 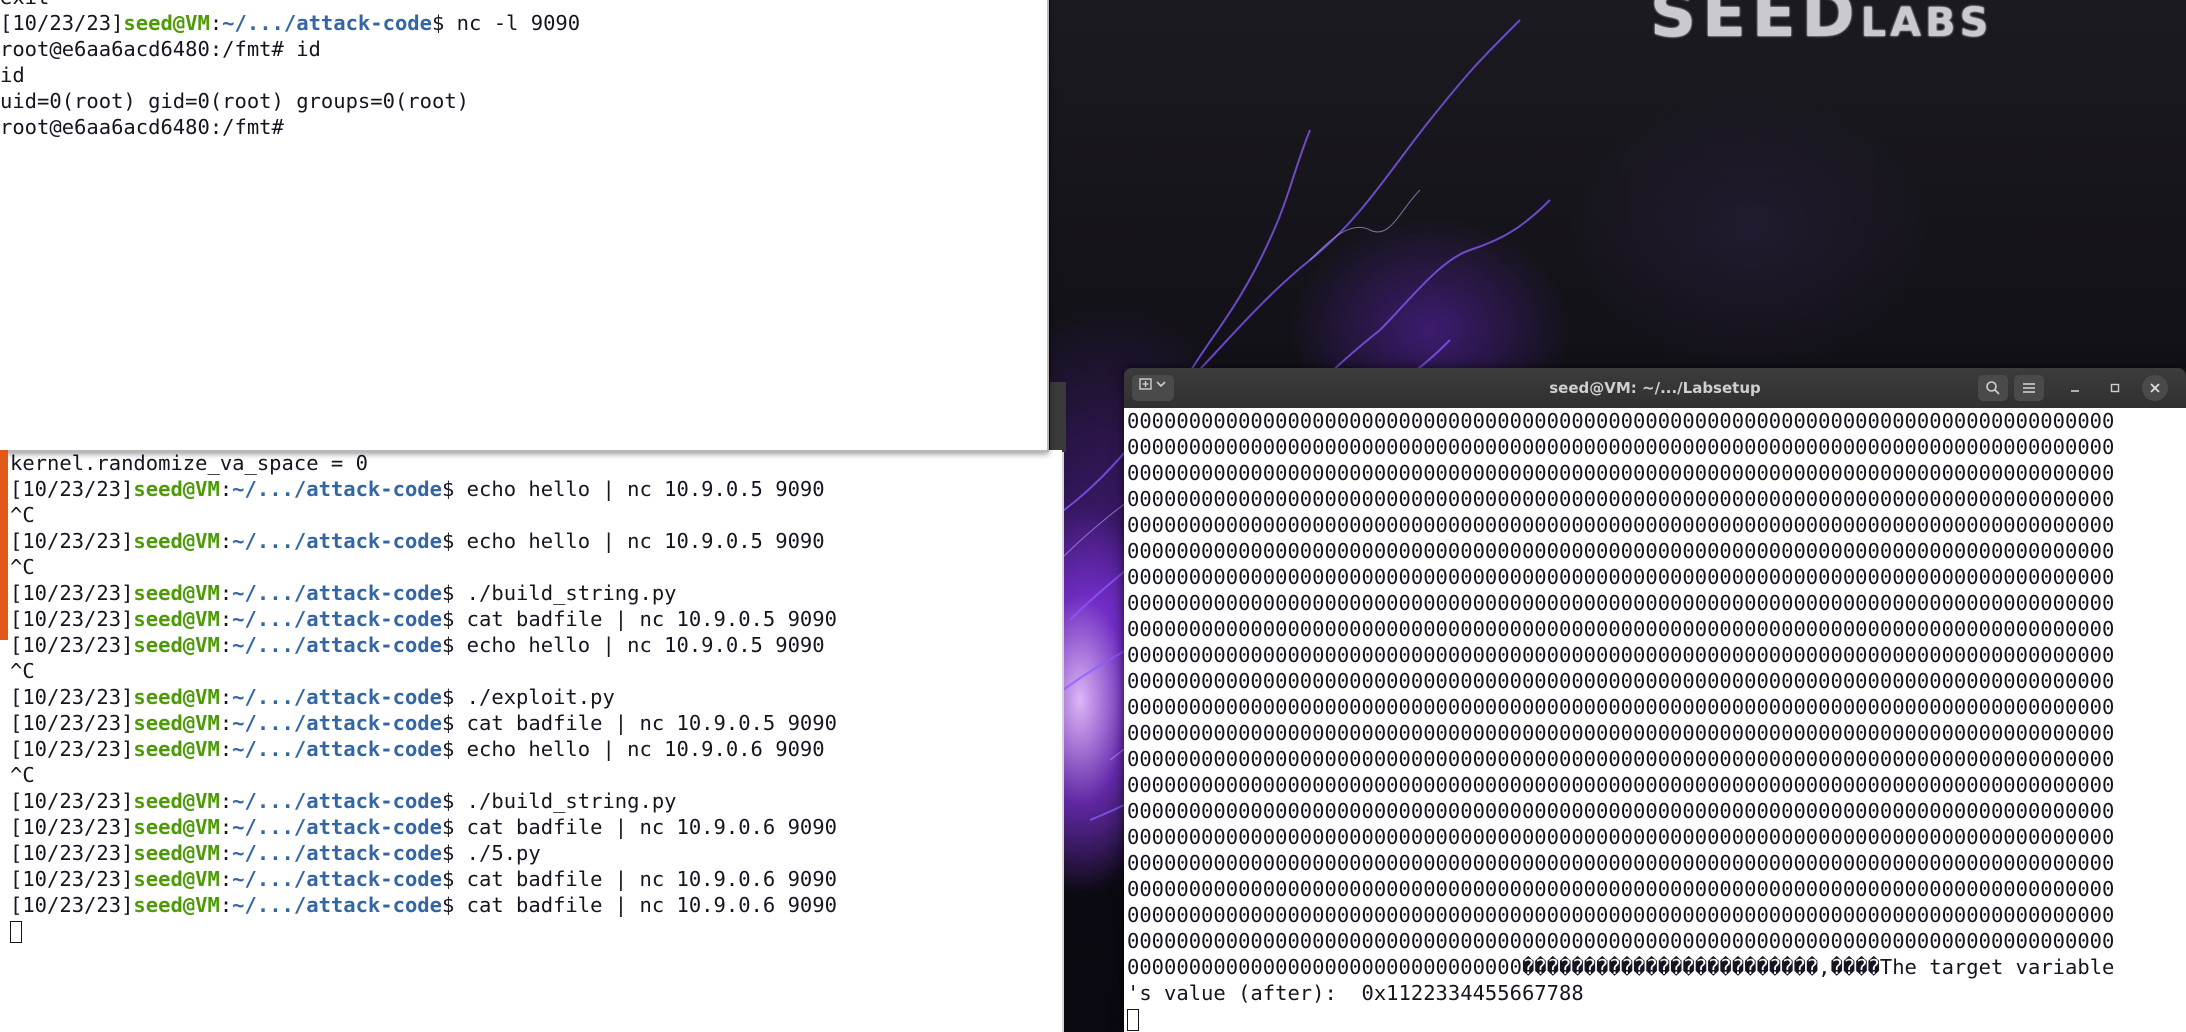 I want to click on close-button, so click(x=2155, y=388).